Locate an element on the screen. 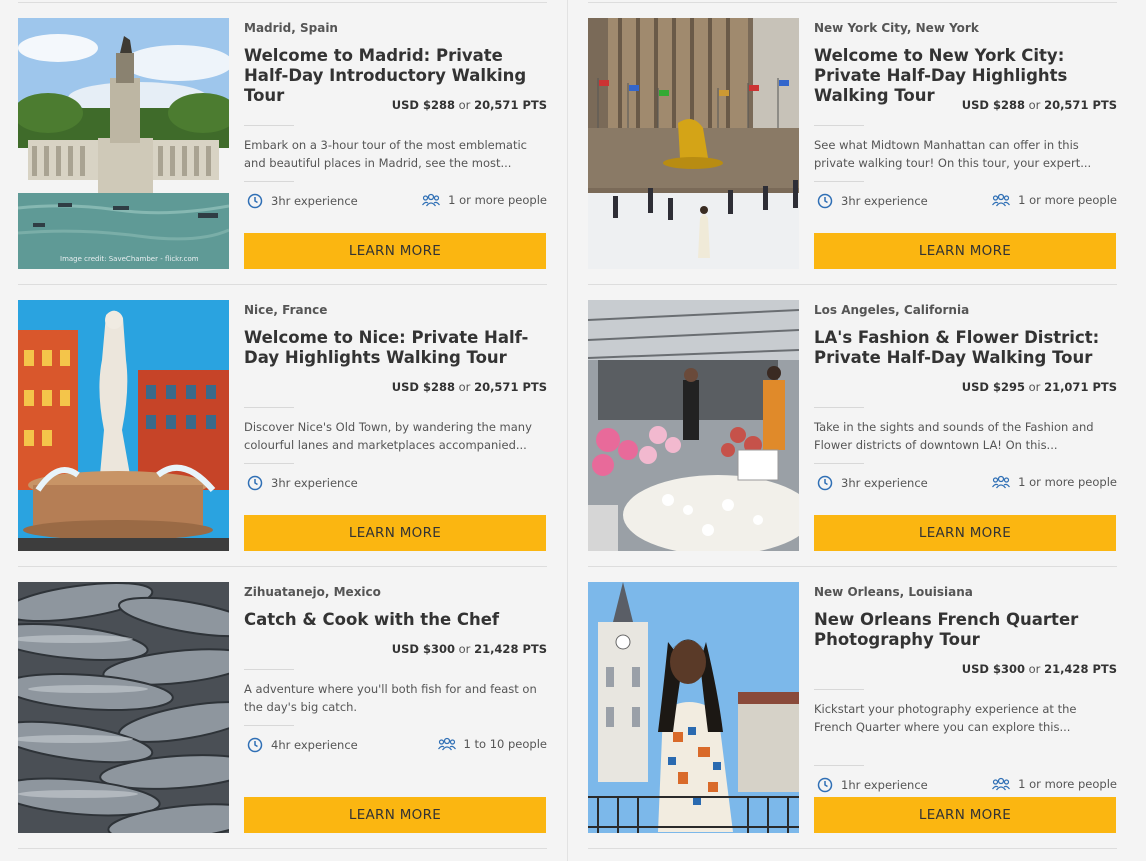 The width and height of the screenshot is (1146, 861). madrid-monument-photo: Image credit: SaveChamber - flickr.com is located at coordinates (123, 143).